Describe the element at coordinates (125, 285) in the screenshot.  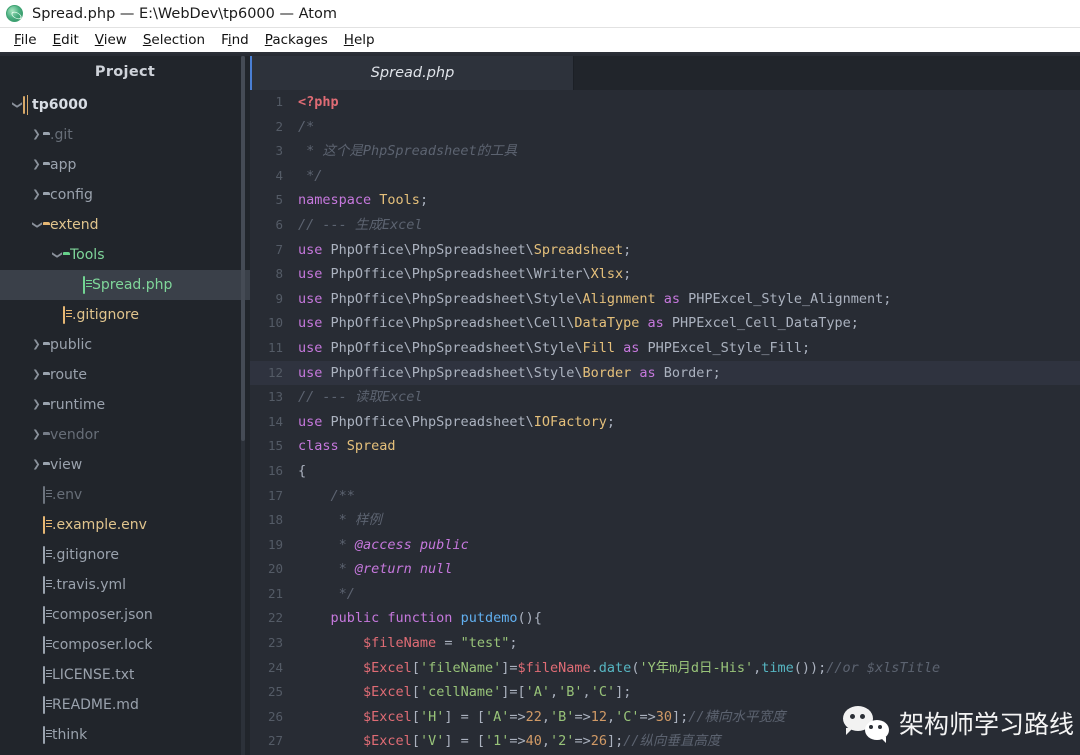
I see `tree-item-spread-php: Spread.php` at that location.